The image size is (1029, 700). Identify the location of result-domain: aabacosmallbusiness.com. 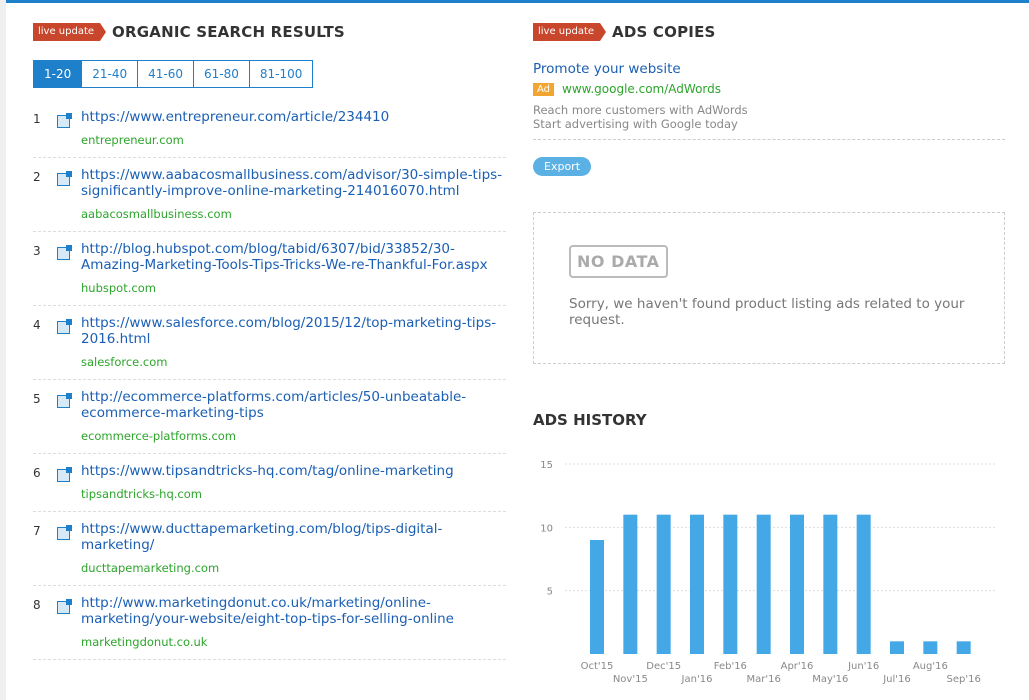
(156, 214).